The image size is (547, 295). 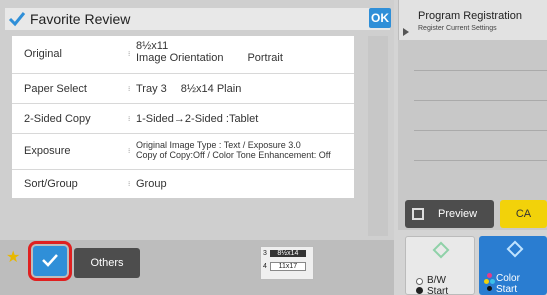 What do you see at coordinates (80, 19) in the screenshot?
I see `page-title: Favorite Review` at bounding box center [80, 19].